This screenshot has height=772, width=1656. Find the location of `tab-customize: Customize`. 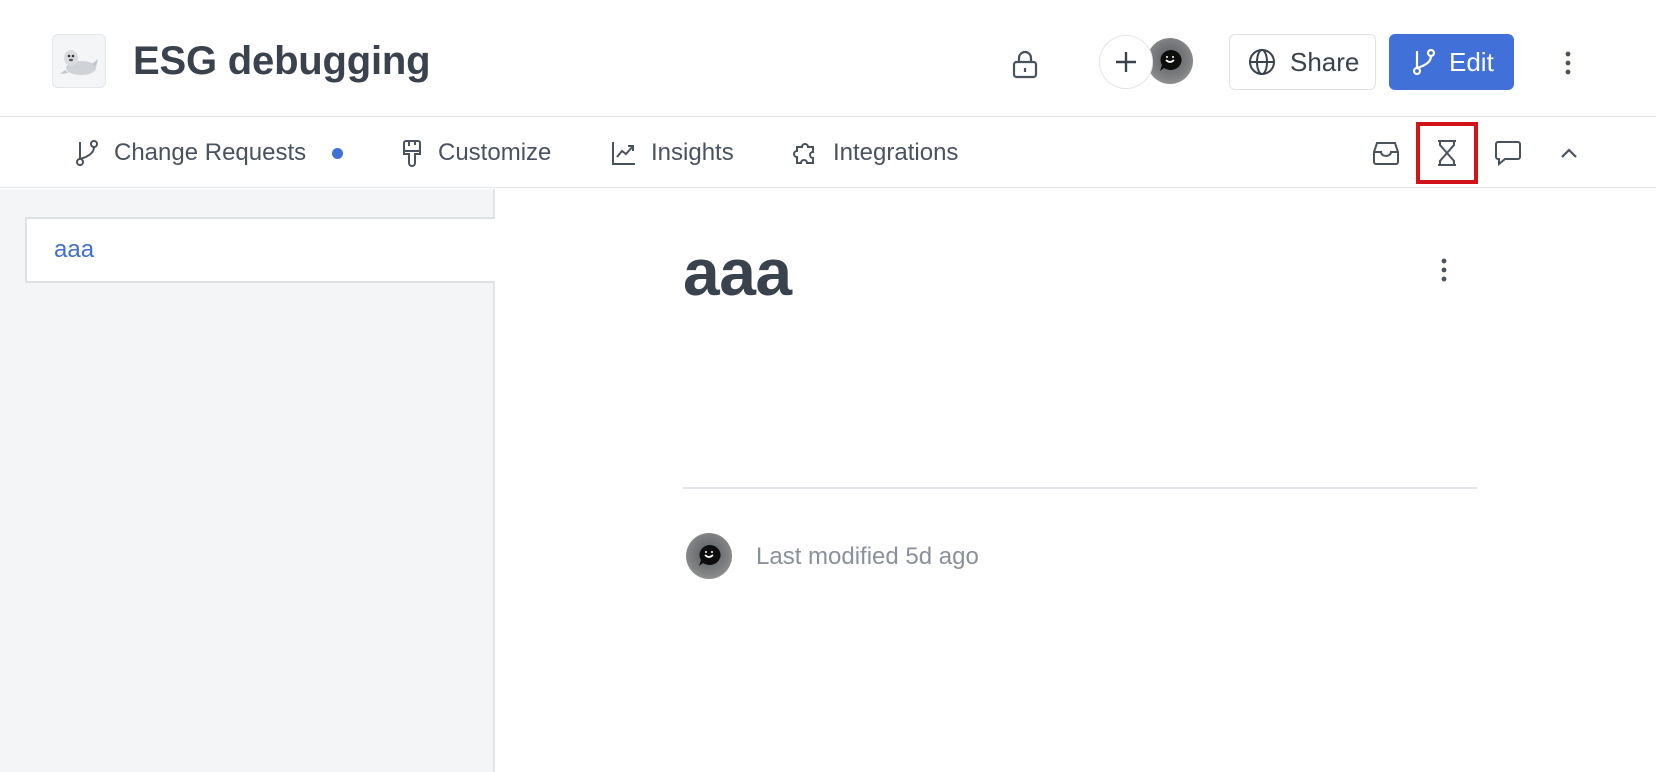

tab-customize: Customize is located at coordinates (475, 153).